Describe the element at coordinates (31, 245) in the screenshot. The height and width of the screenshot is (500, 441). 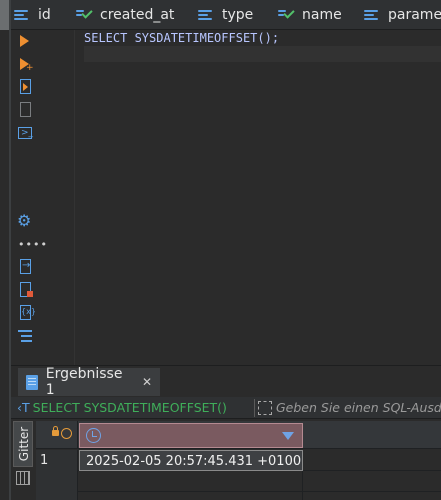
I see `more-icon: ••••` at that location.